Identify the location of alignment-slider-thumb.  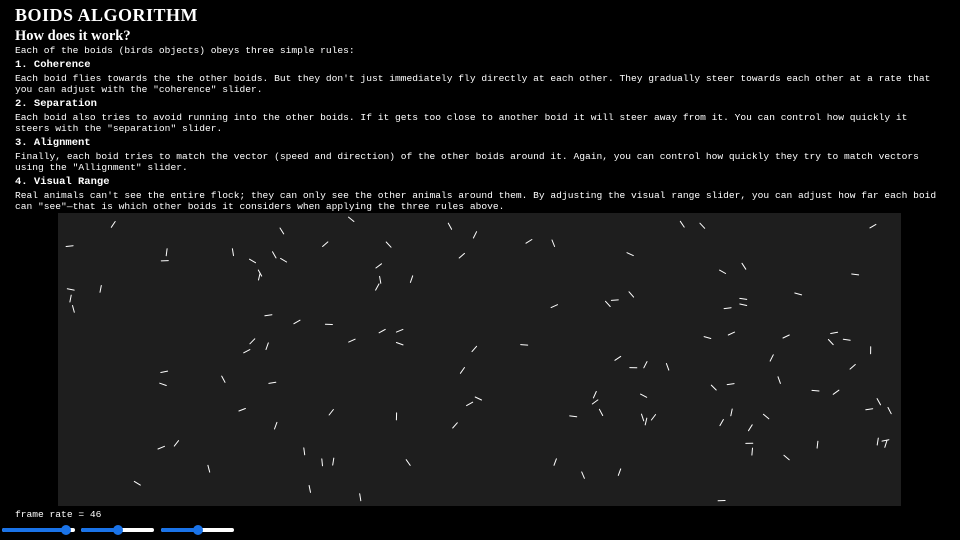
(197, 530).